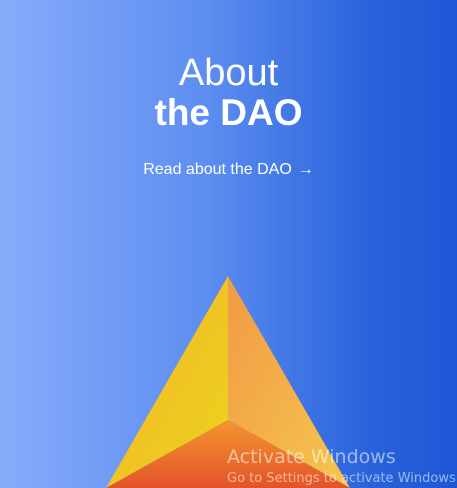  Describe the element at coordinates (342, 478) in the screenshot. I see `watermark-subtitle: Go to Settings to activate Windows.` at that location.